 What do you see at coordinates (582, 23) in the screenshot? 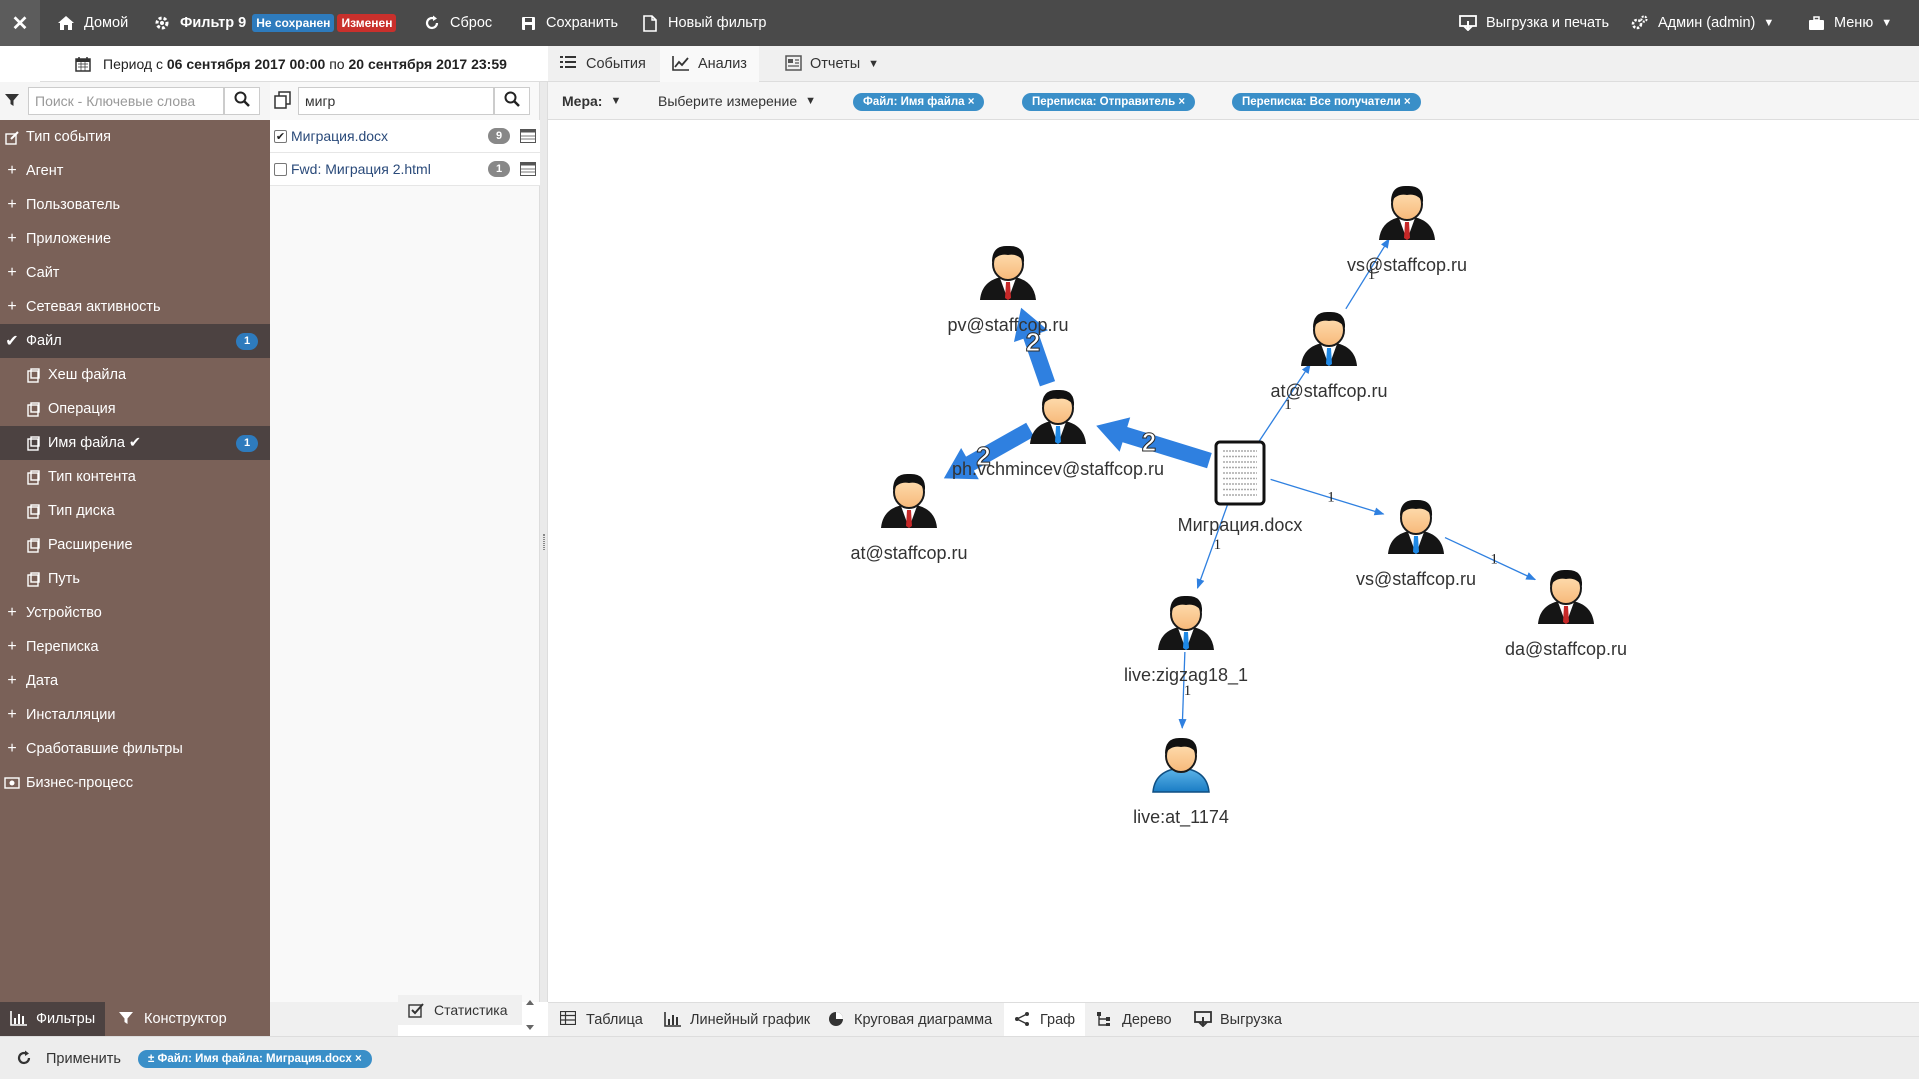
I see `save-label: Сохранить` at bounding box center [582, 23].